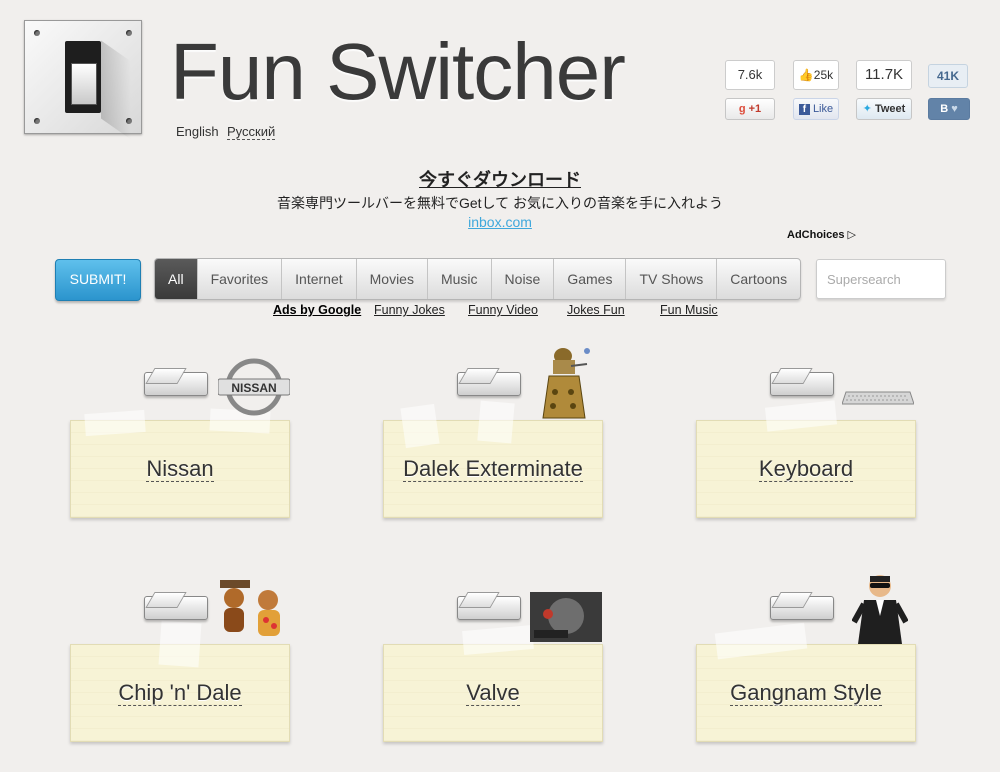 This screenshot has width=1000, height=772. I want to click on tab-internet: Internet, so click(319, 279).